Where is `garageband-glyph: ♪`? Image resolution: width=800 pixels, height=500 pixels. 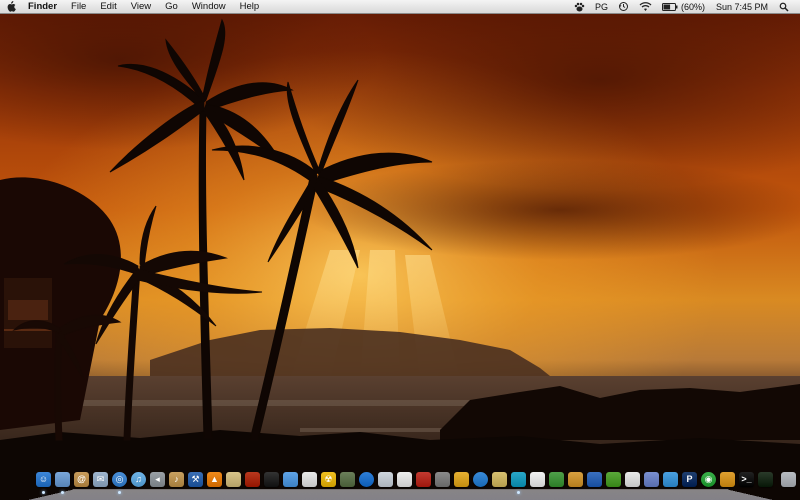
garageband-glyph: ♪ is located at coordinates (176, 479).